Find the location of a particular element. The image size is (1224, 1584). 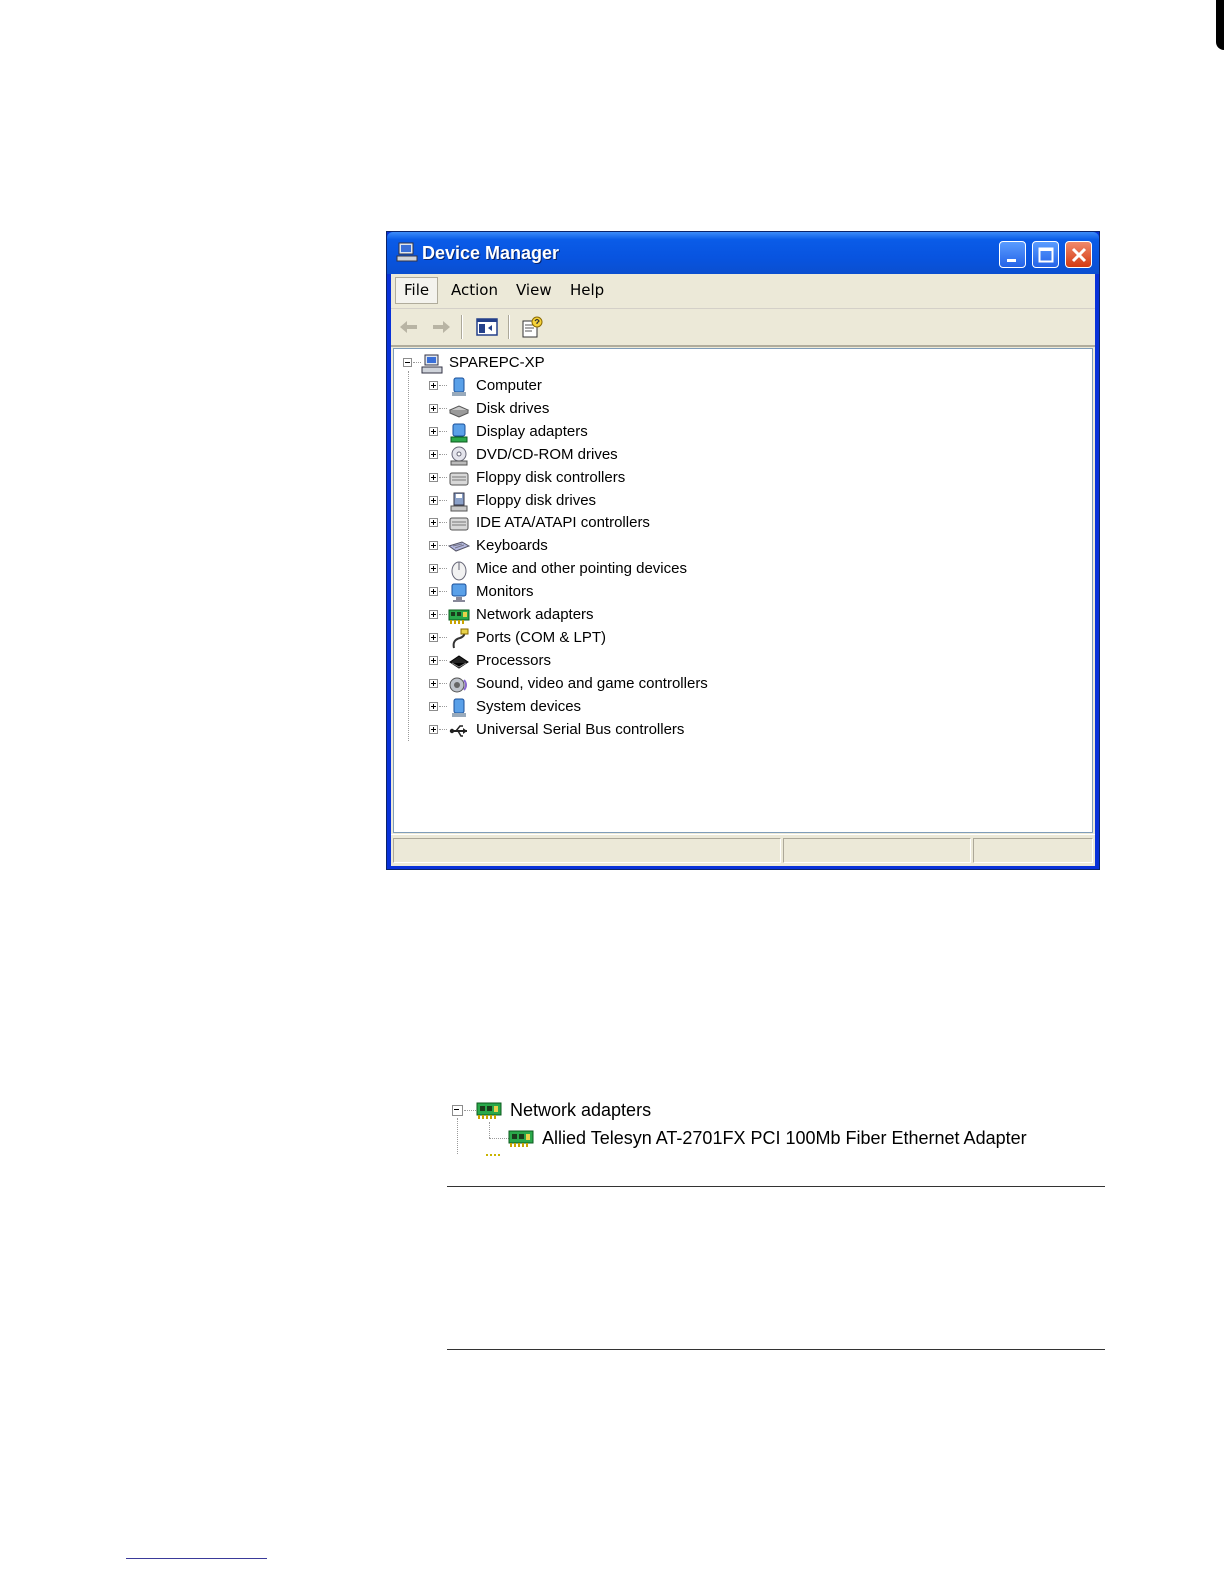

floppy-icon is located at coordinates (459, 501).